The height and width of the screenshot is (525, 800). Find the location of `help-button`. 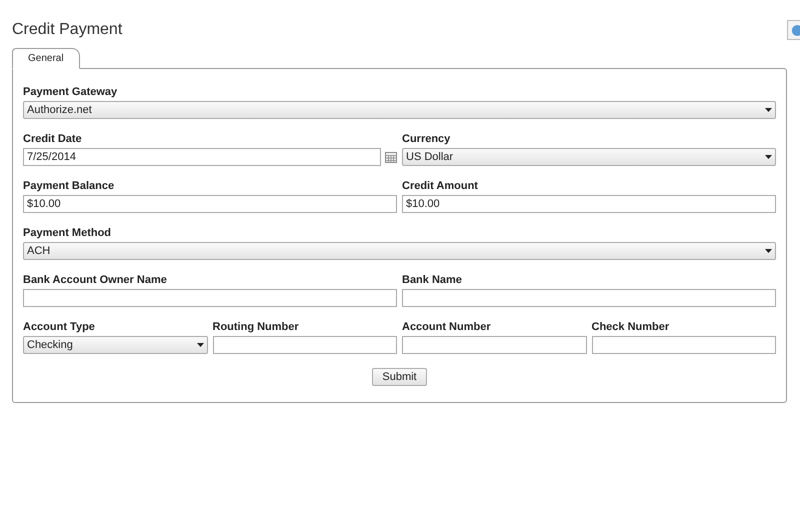

help-button is located at coordinates (793, 30).